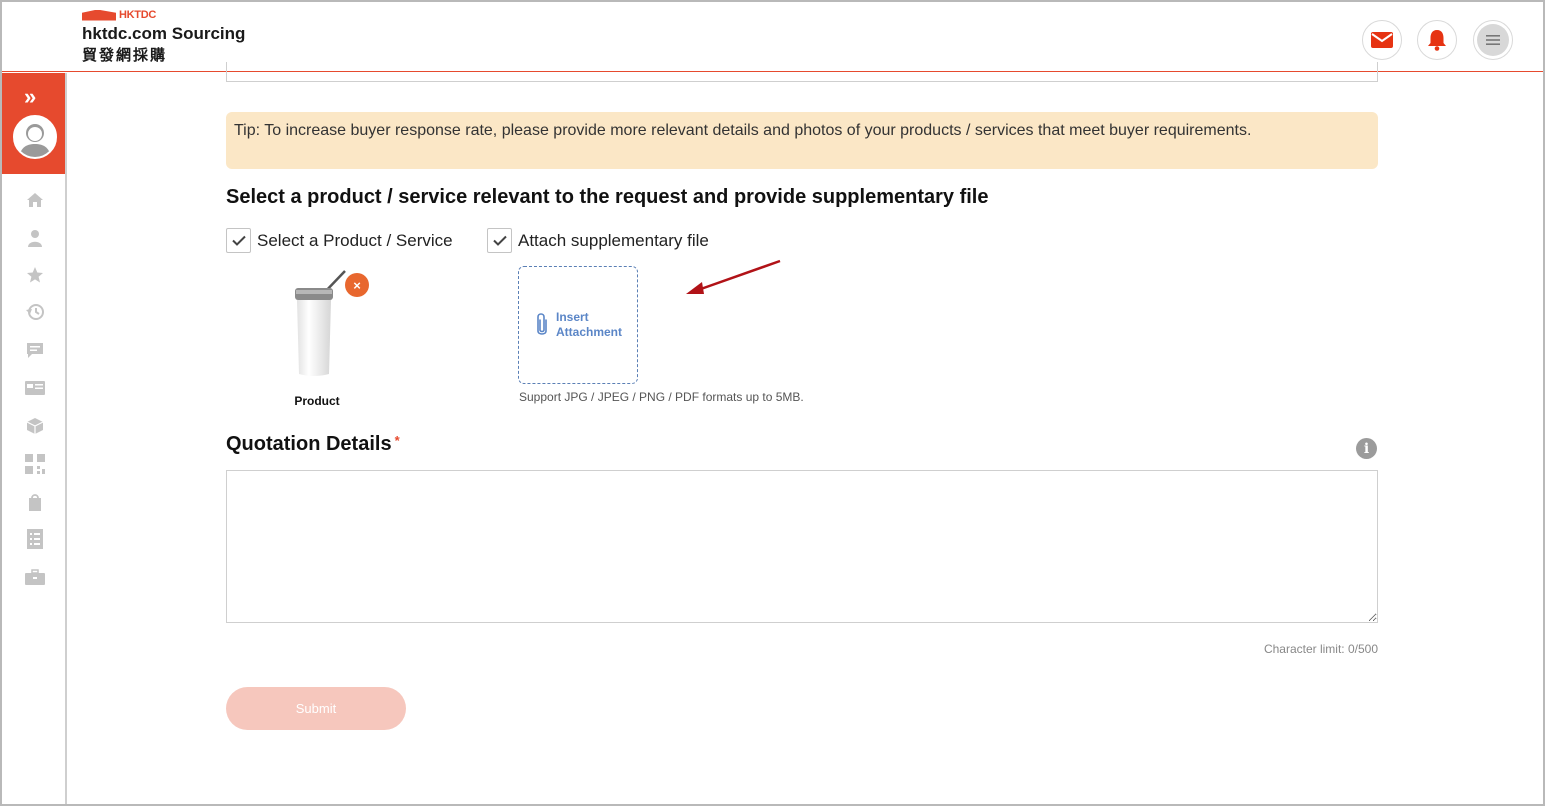  I want to click on brand-name-zh: 貿發網採購, so click(124, 54).